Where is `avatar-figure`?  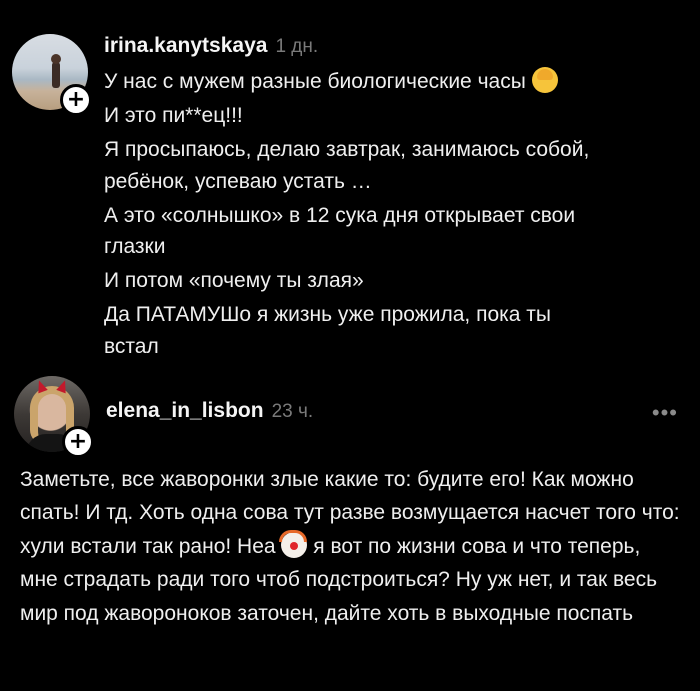 avatar-figure is located at coordinates (56, 71).